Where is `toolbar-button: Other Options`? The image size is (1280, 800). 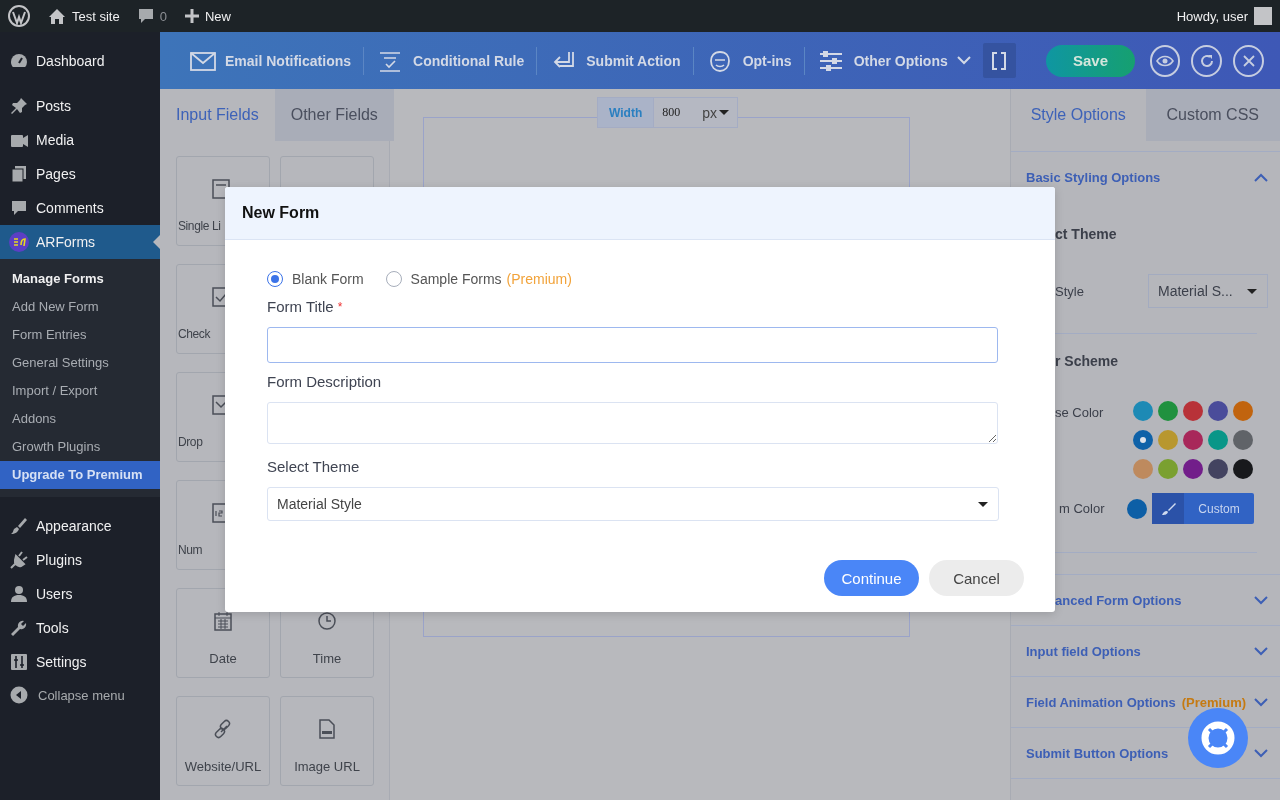
toolbar-button: Other Options is located at coordinates (893, 60).